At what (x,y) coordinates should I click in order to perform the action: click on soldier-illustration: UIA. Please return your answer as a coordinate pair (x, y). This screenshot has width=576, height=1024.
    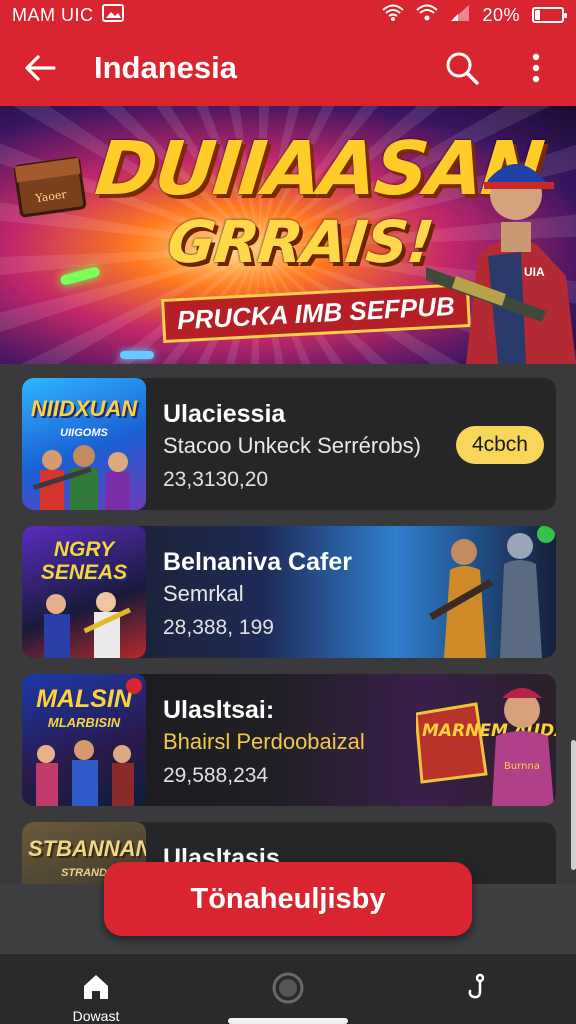
    Looking at the image, I should click on (501, 264).